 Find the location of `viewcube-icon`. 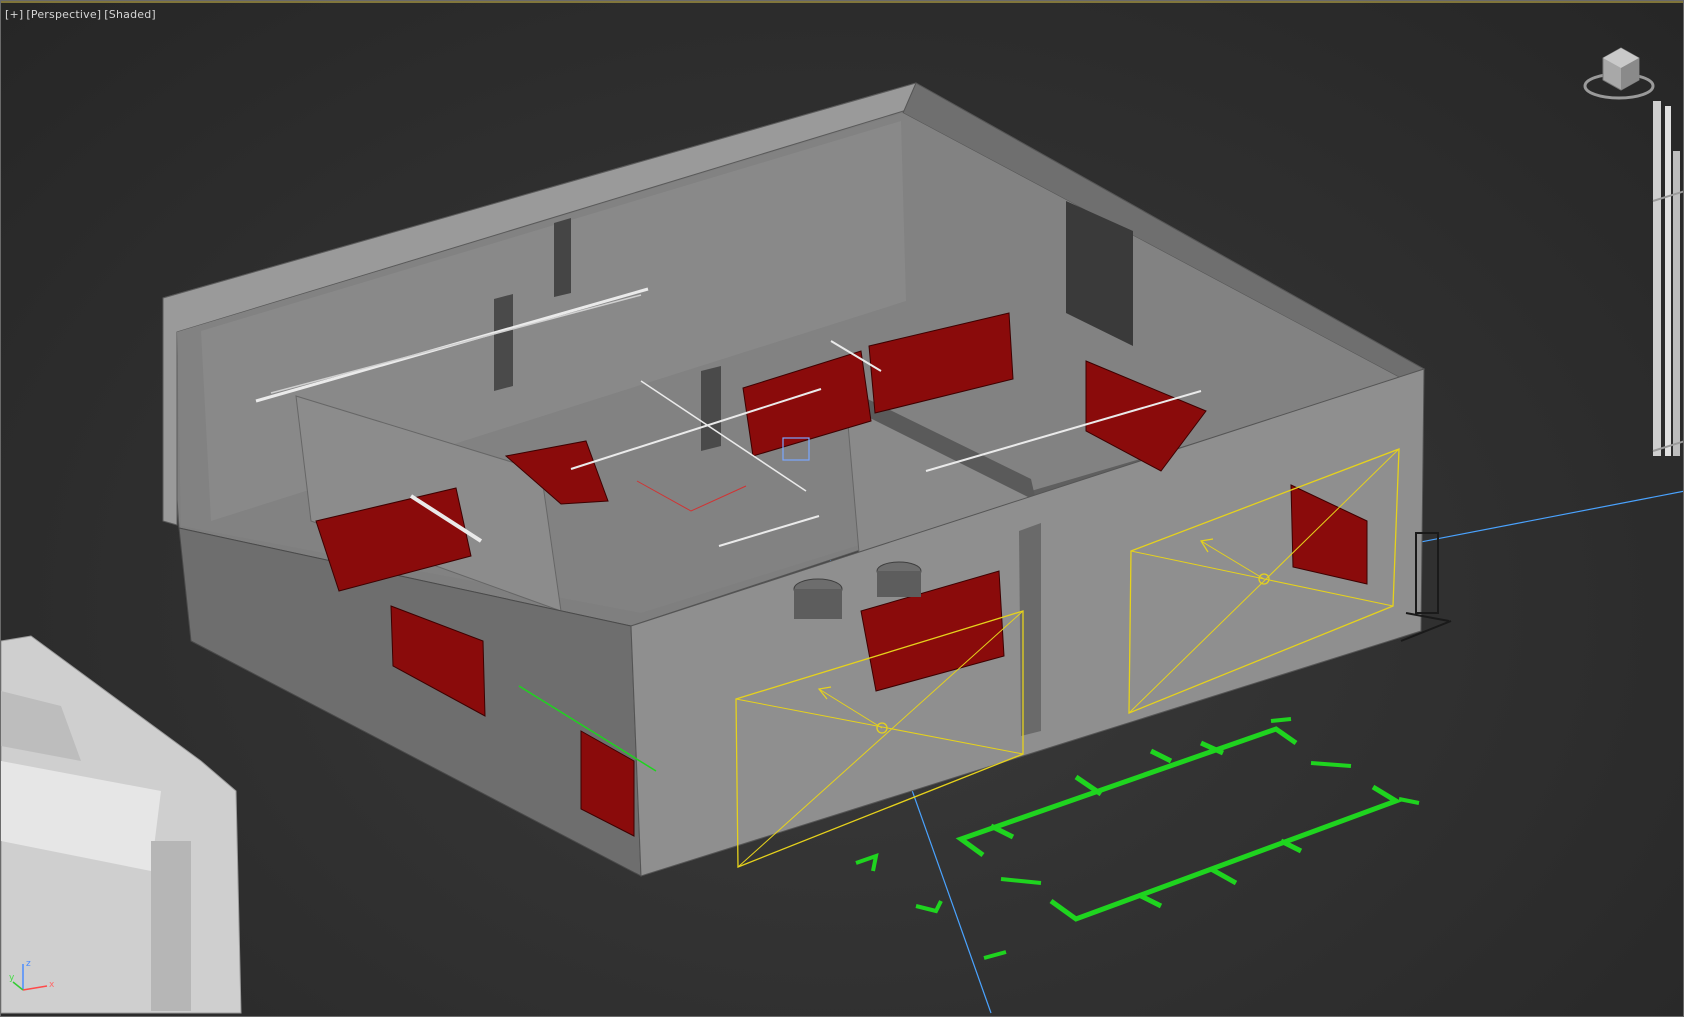

viewcube-icon is located at coordinates (1621, 71).